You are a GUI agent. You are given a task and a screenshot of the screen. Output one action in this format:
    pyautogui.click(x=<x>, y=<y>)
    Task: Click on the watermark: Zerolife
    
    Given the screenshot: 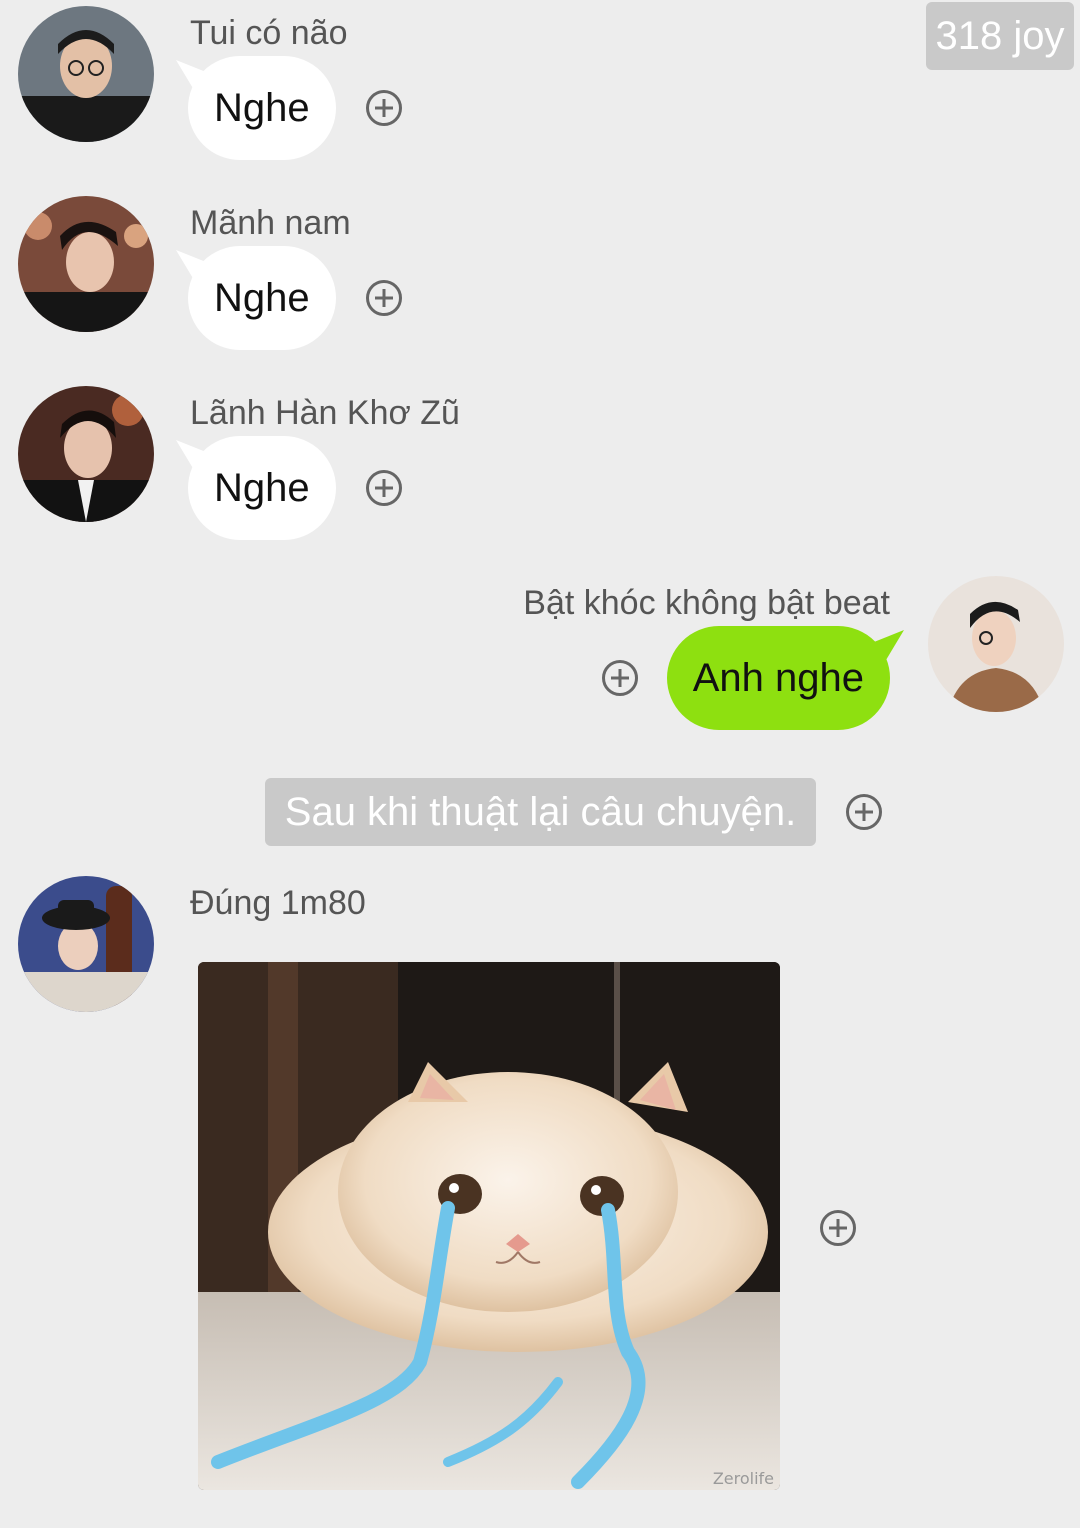 What is the action you would take?
    pyautogui.click(x=743, y=1478)
    